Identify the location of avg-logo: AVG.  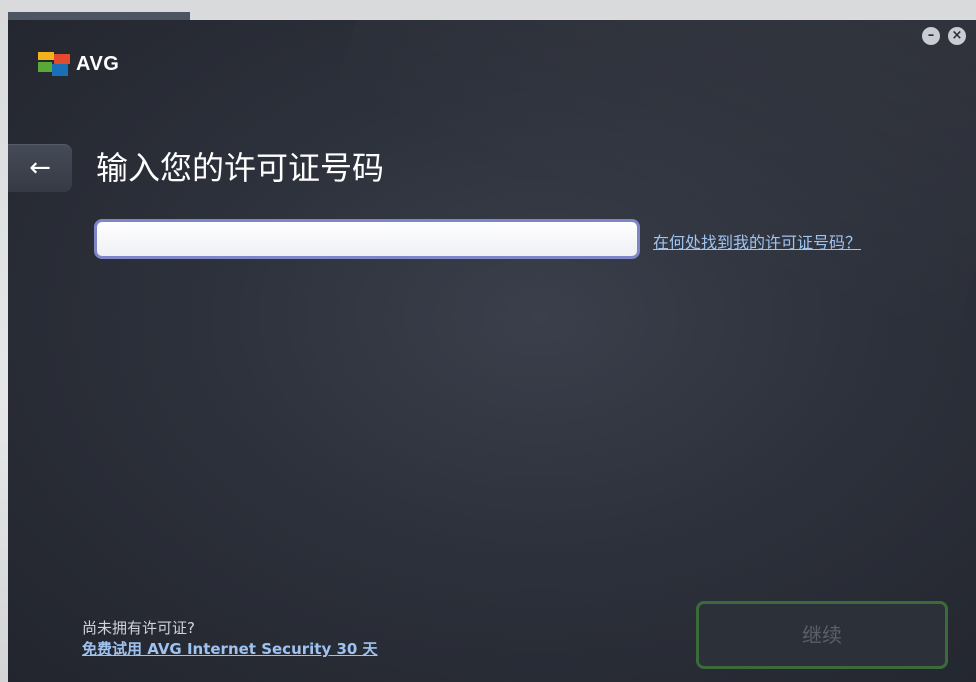
(78, 64).